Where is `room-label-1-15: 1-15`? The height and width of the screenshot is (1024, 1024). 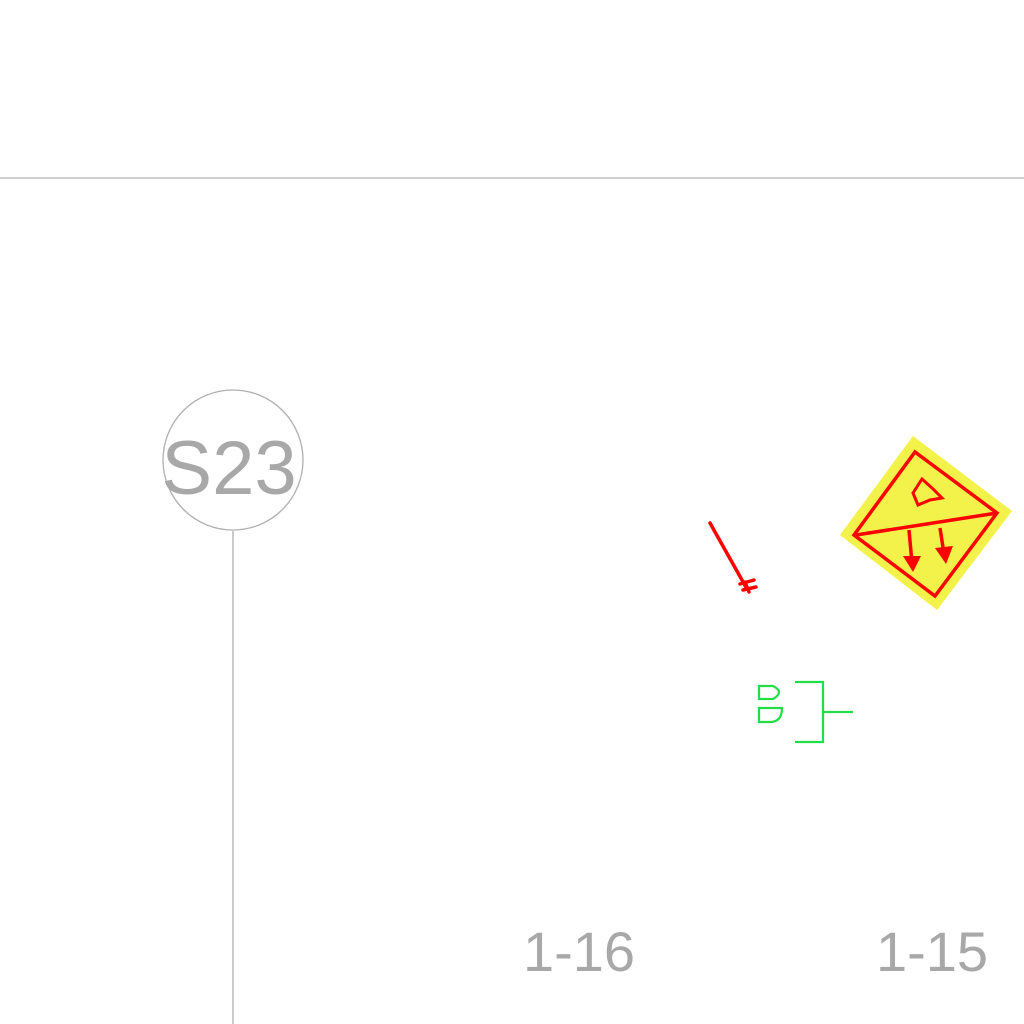 room-label-1-15: 1-15 is located at coordinates (932, 951).